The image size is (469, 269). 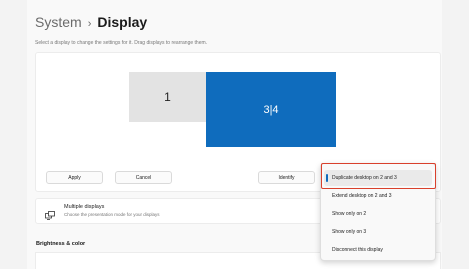 I want to click on breadcrumb: System › Display, so click(x=91, y=22).